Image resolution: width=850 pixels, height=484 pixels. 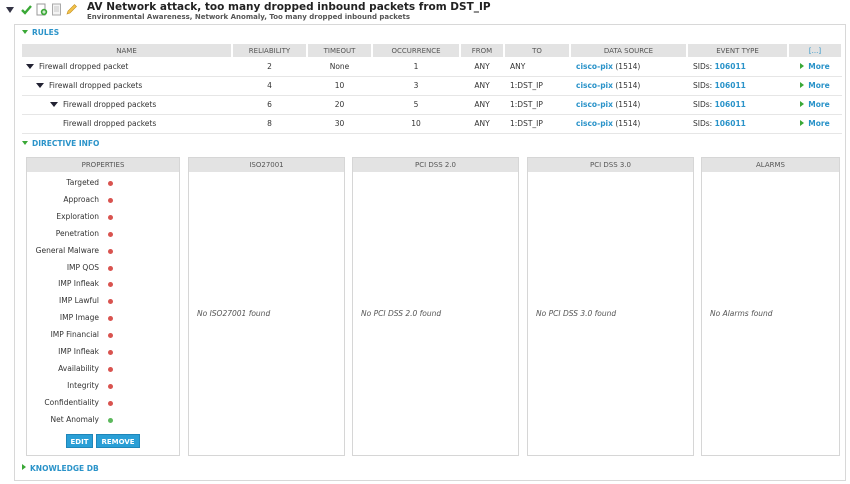 I want to click on property-label: IMP Image, so click(x=79, y=318).